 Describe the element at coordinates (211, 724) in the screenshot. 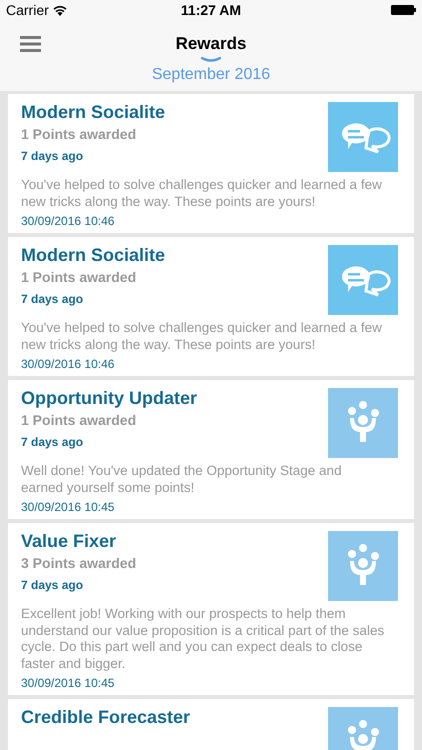

I see `reward-card: Credible Forecaster` at that location.